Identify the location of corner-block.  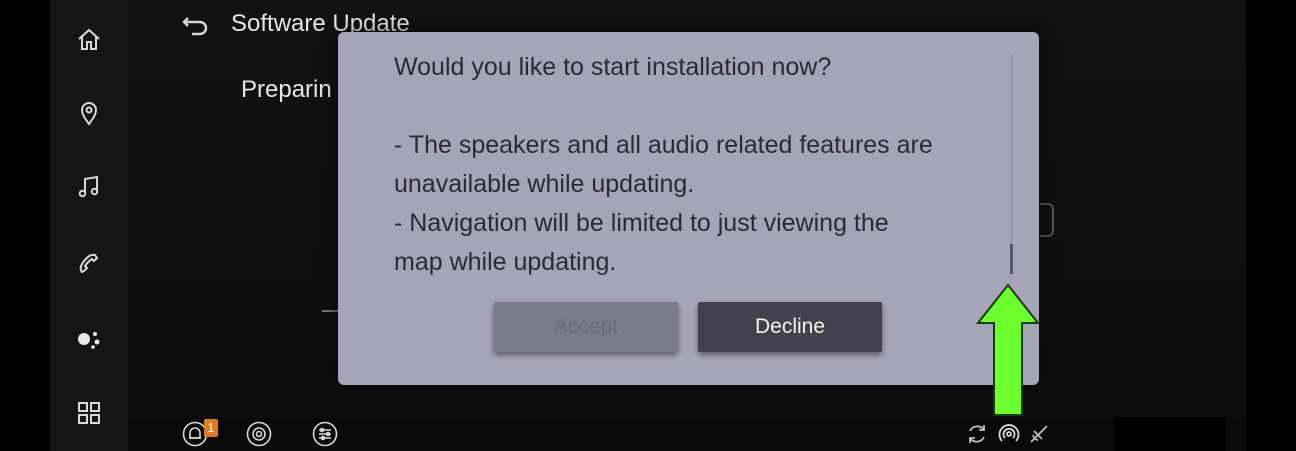
(1170, 434).